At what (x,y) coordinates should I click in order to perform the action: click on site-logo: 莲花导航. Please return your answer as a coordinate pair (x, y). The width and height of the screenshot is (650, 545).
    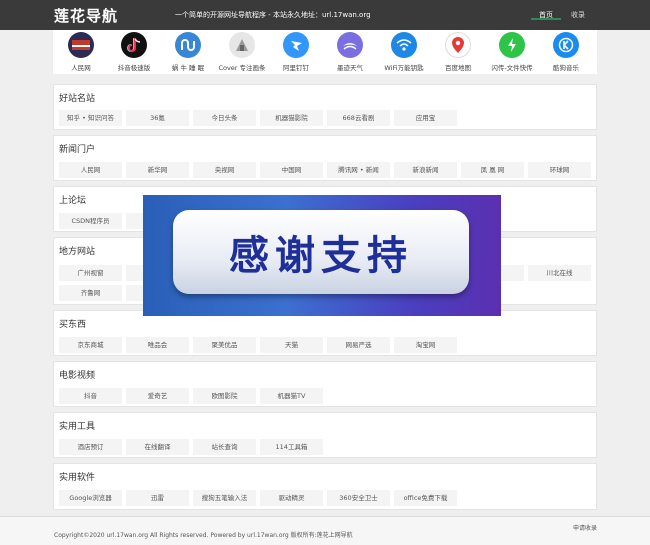
    Looking at the image, I should click on (86, 15).